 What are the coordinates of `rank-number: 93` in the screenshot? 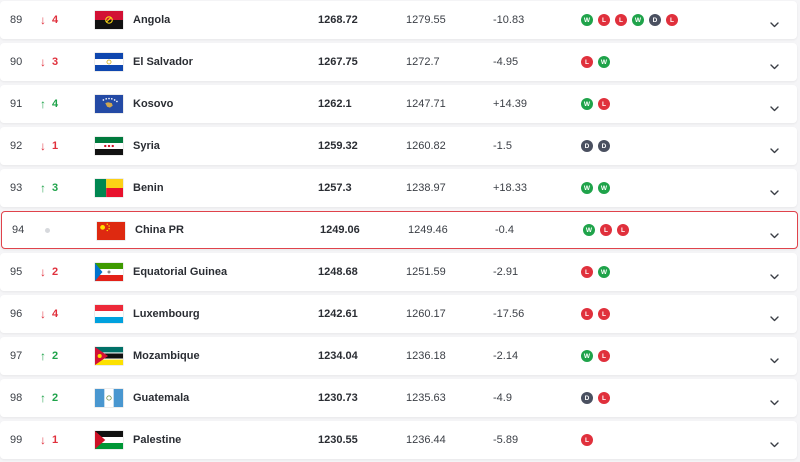 It's located at (16, 188).